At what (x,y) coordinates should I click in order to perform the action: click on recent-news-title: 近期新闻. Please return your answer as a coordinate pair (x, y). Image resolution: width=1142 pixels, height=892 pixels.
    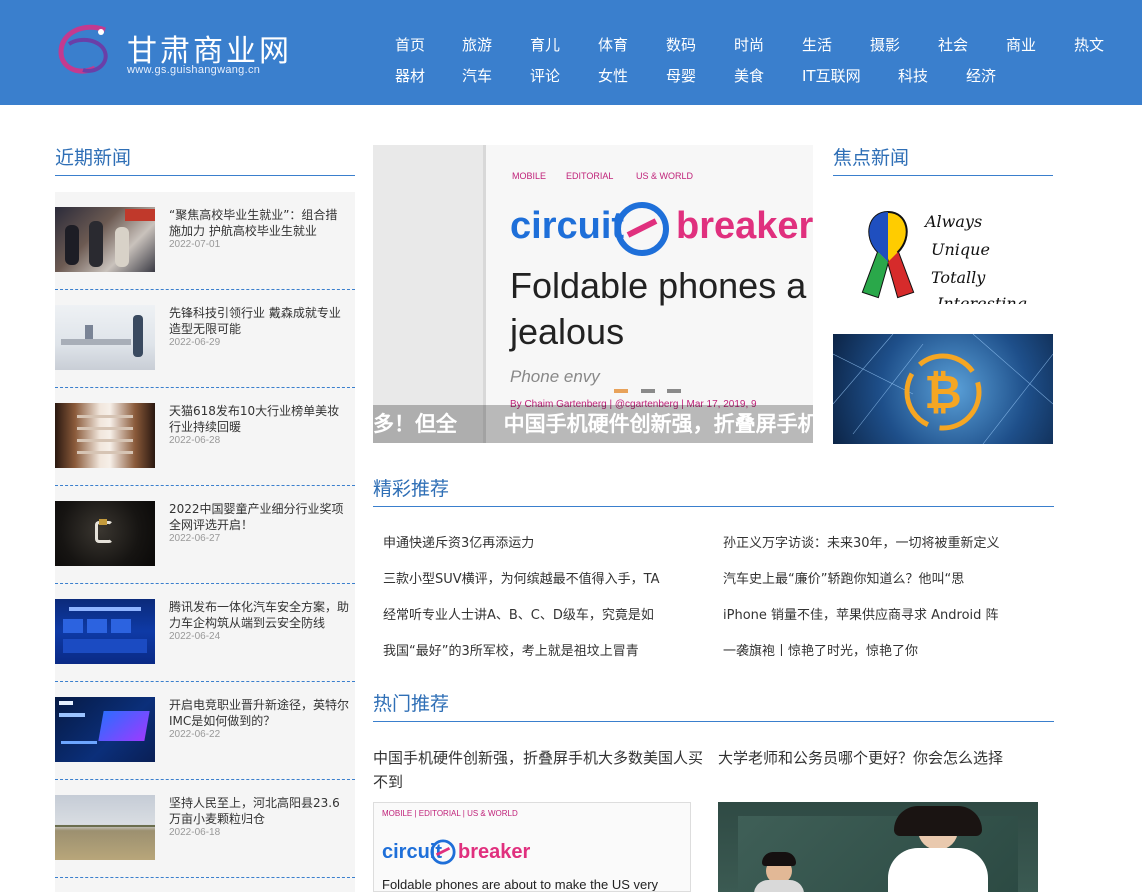
    Looking at the image, I should click on (93, 158).